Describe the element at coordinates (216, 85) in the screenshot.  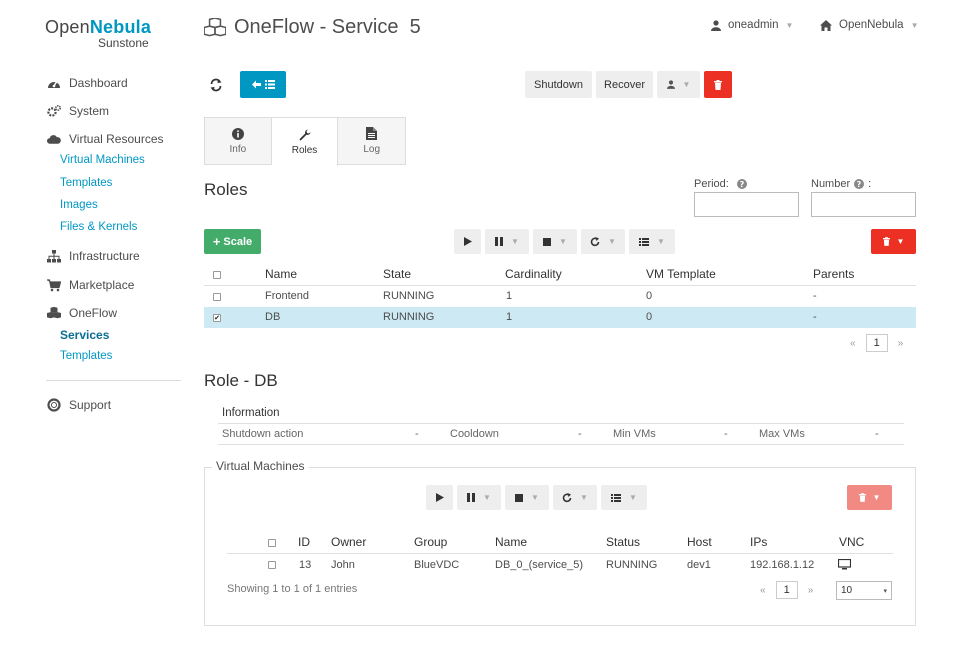
I see `refresh-button` at that location.